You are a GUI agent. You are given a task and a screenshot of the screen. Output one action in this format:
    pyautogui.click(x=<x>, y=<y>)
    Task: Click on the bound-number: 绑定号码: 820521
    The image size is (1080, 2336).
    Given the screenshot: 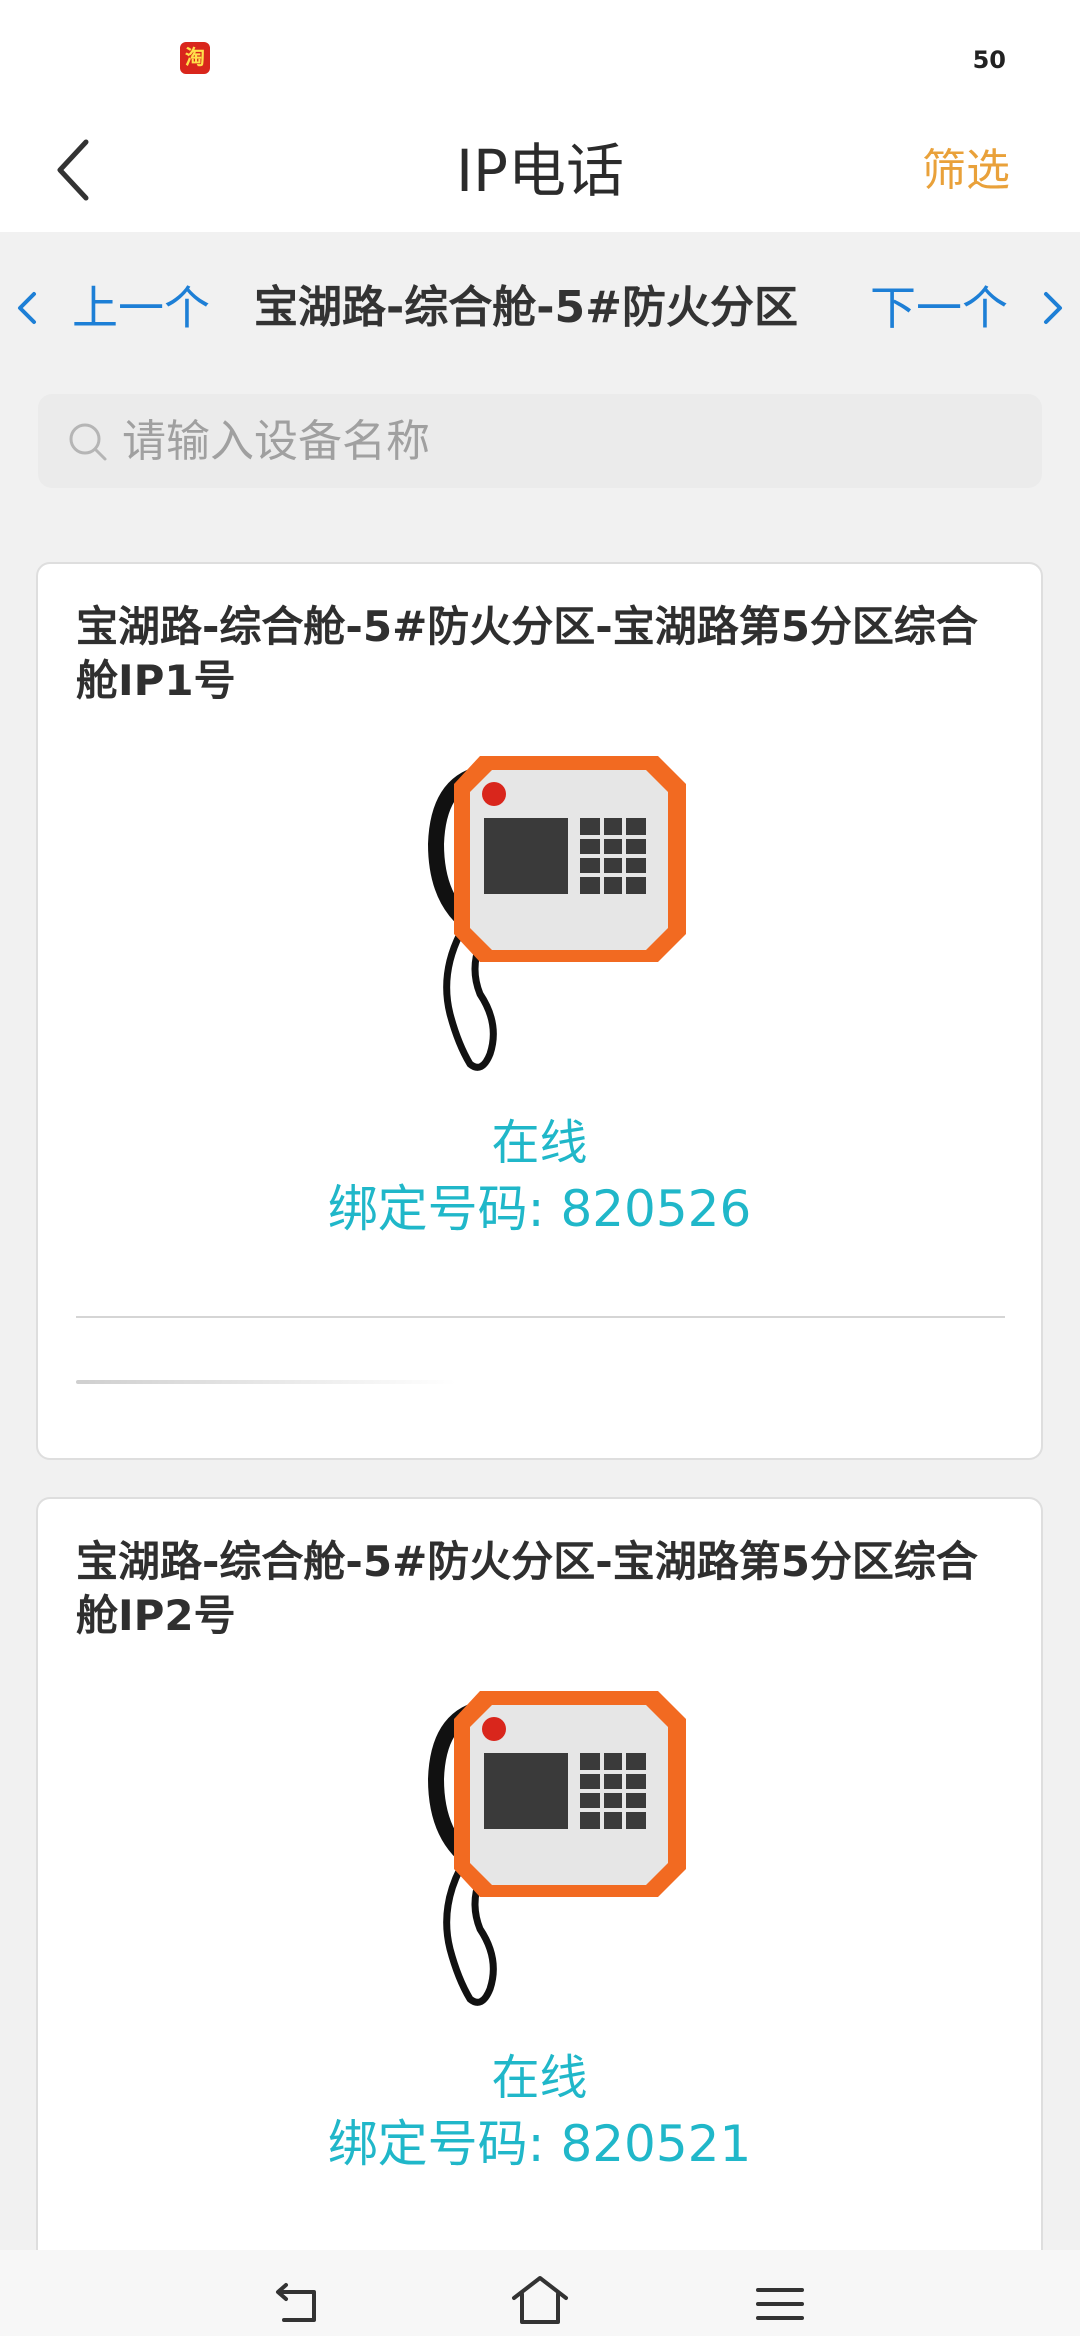 What is the action you would take?
    pyautogui.click(x=539, y=2144)
    